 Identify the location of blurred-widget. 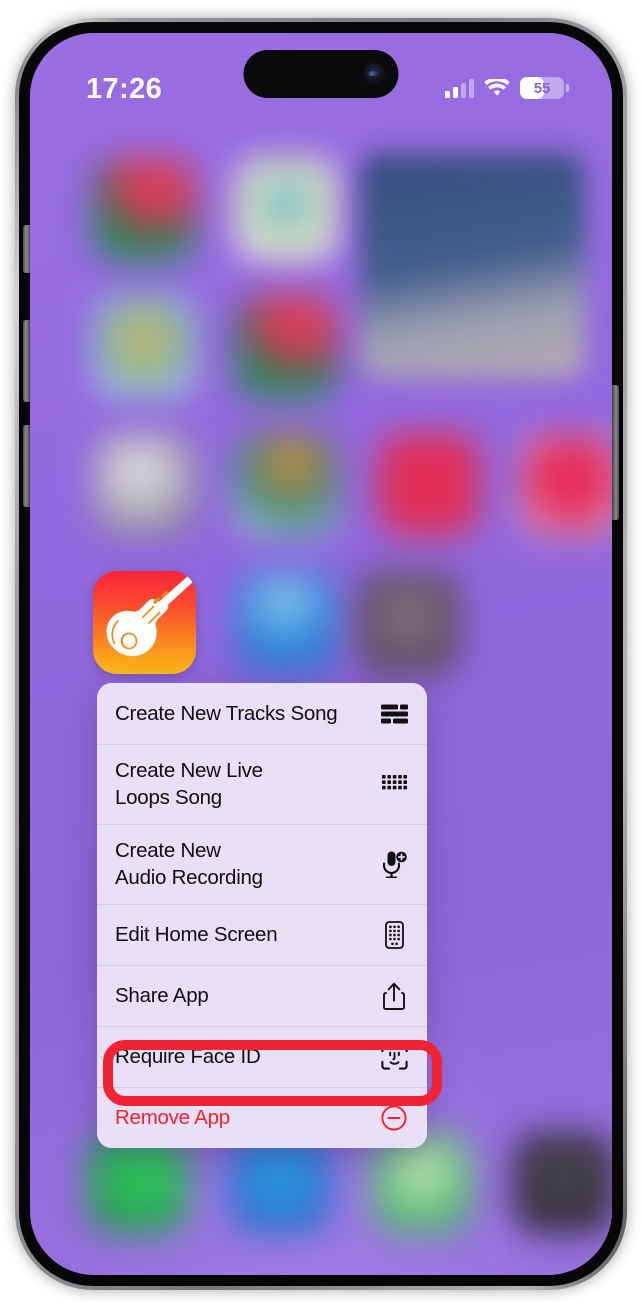
(472, 265).